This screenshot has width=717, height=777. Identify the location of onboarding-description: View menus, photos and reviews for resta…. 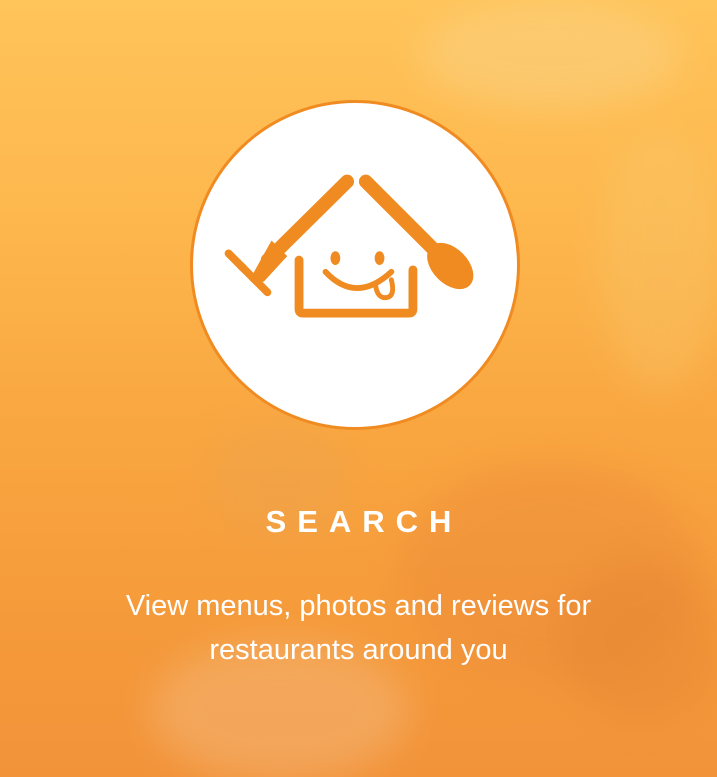
(358, 628).